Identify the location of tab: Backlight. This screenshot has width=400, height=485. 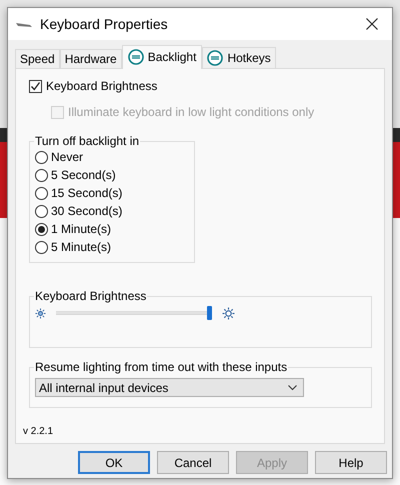
(162, 57).